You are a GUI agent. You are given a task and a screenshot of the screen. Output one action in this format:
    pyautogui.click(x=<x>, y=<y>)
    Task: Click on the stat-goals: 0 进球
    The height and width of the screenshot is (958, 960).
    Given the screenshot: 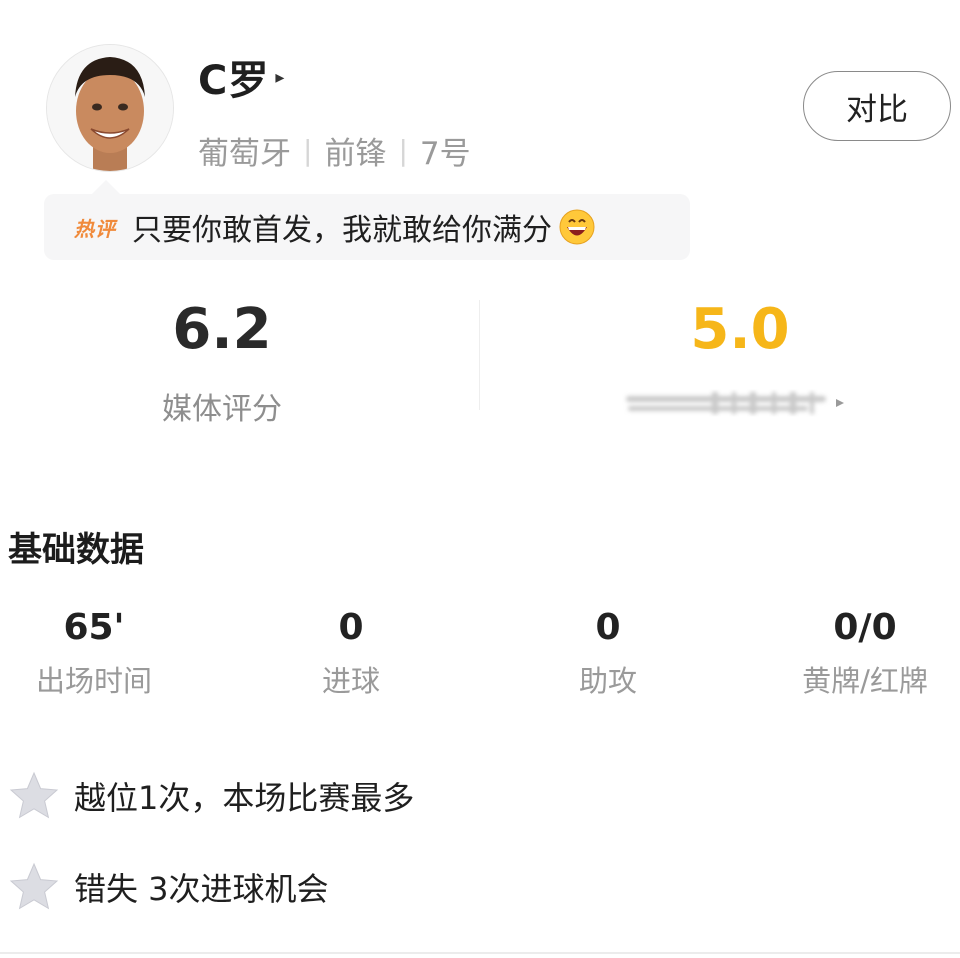 What is the action you would take?
    pyautogui.click(x=351, y=653)
    